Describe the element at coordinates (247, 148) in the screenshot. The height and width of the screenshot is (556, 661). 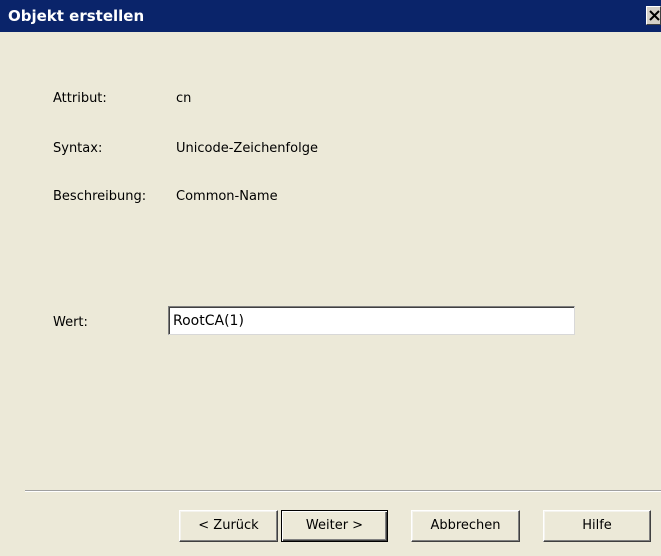
I see `syntax-value: Unicode-Zeichenfolge` at that location.